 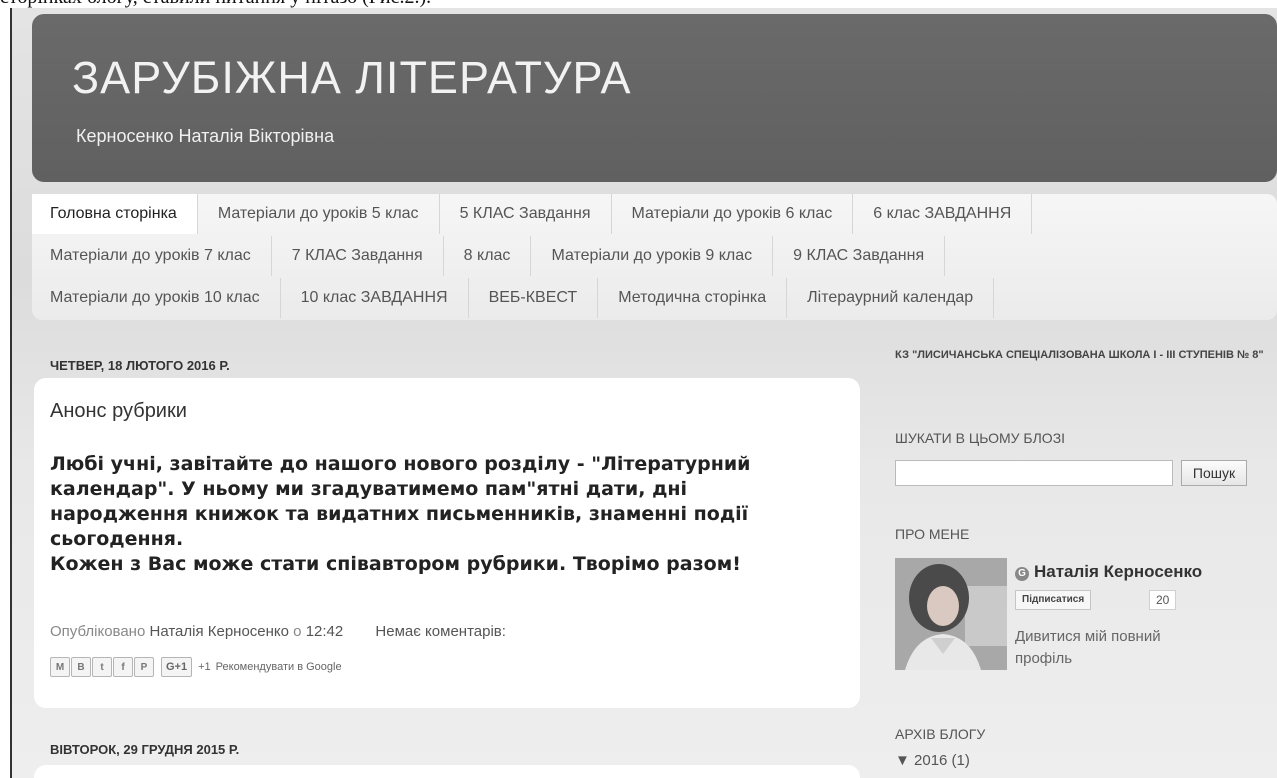 What do you see at coordinates (526, 214) in the screenshot?
I see `tab-tasks-5: 5 КЛАС Завдання` at bounding box center [526, 214].